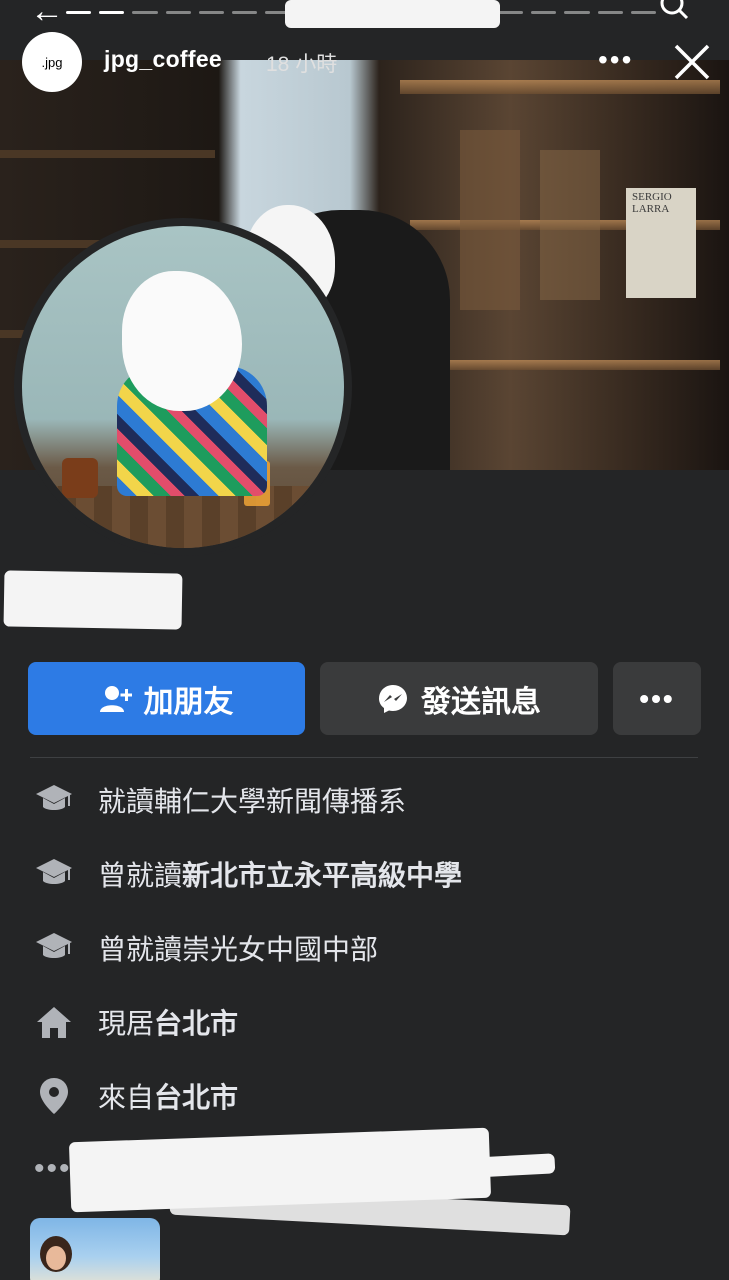 This screenshot has height=1280, width=729. What do you see at coordinates (280, 801) in the screenshot?
I see `info-value: 輔仁大學新聞傳播系` at bounding box center [280, 801].